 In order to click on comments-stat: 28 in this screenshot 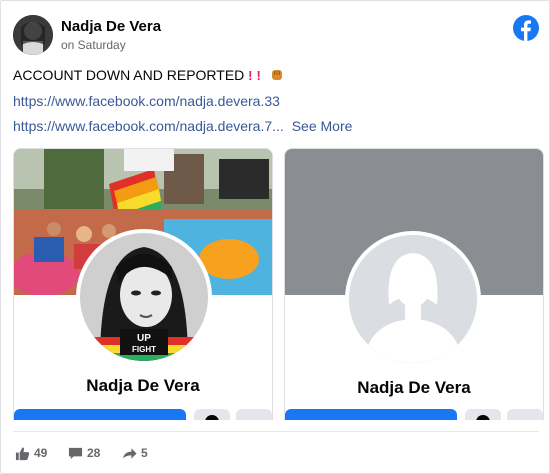, I will do `click(88, 454)`.